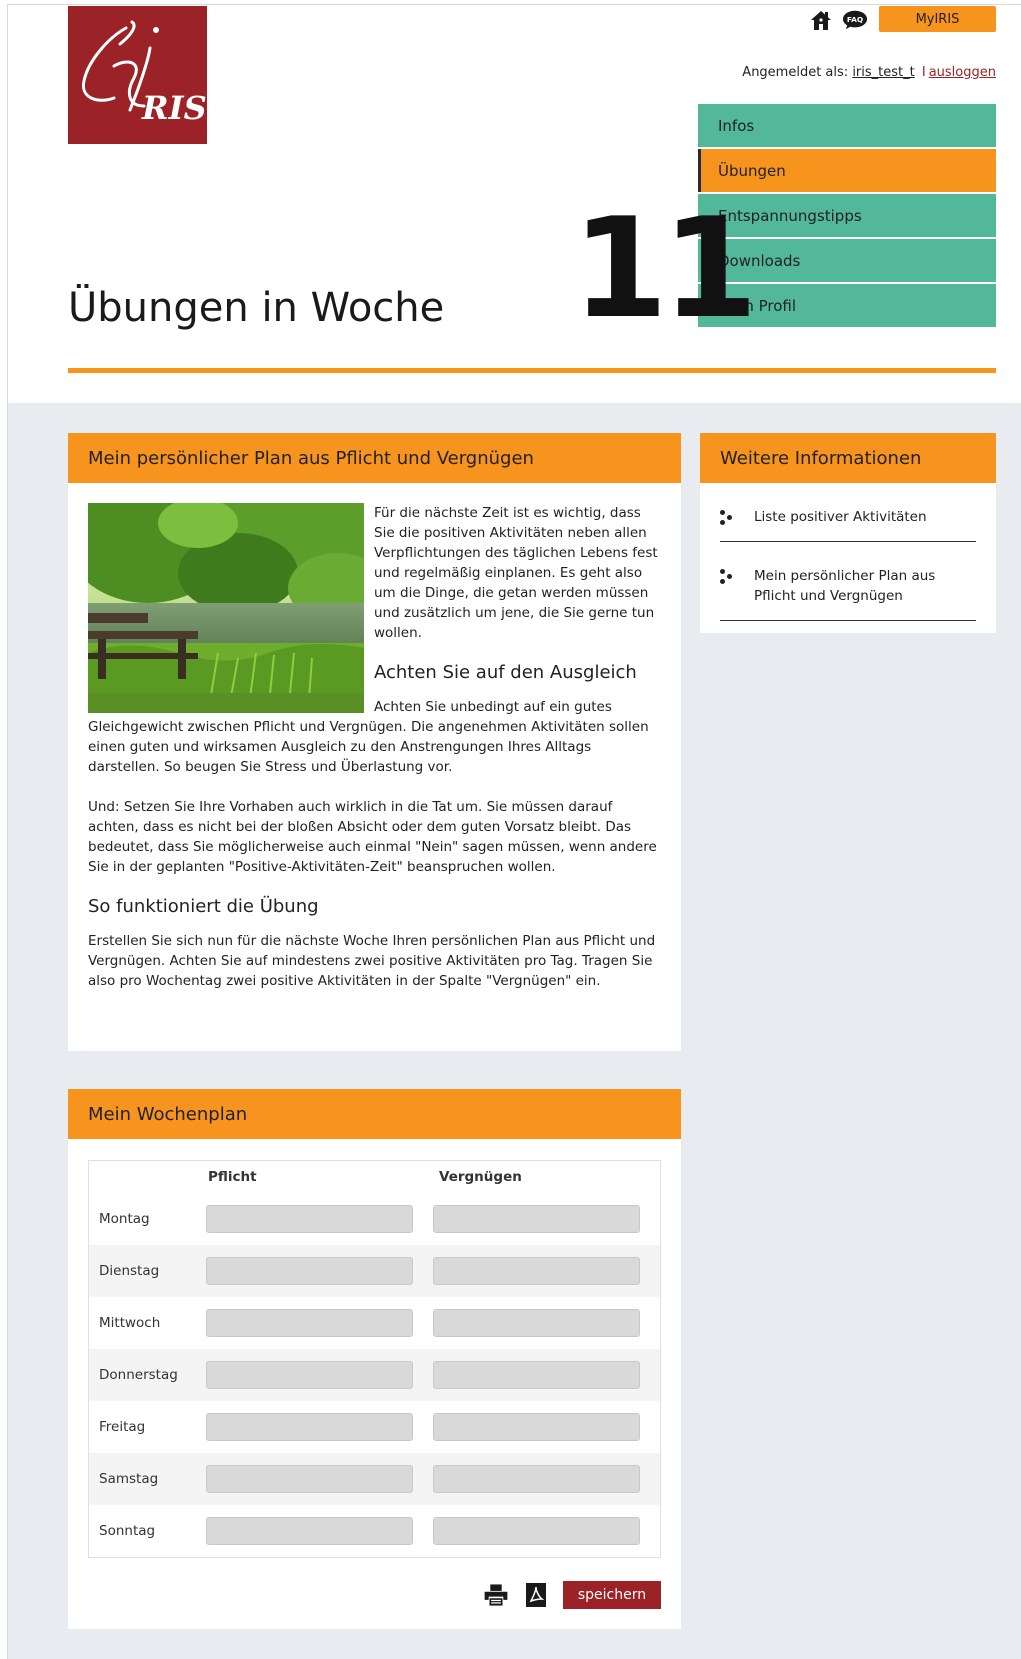  I want to click on table-row: Samstag, so click(374, 1479).